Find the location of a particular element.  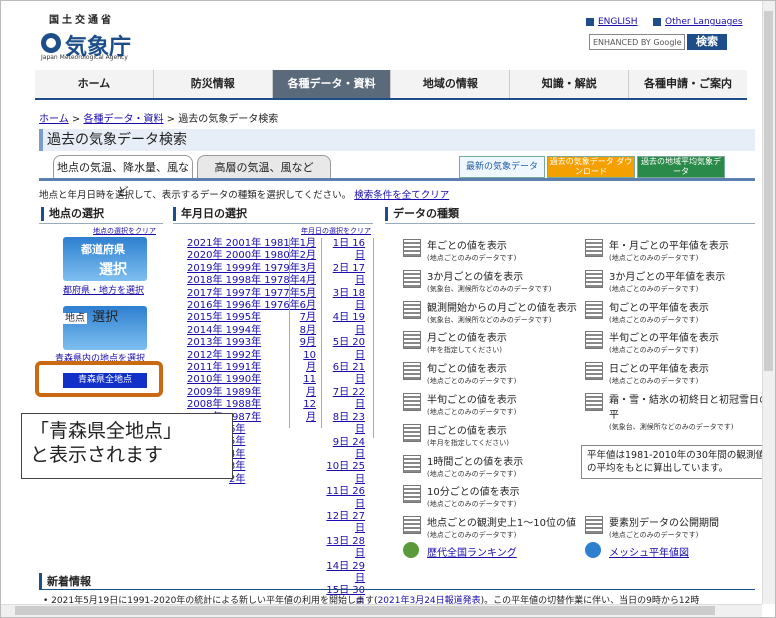

datatype-label: 旬ごとの平年値を表示 is located at coordinates (659, 308).